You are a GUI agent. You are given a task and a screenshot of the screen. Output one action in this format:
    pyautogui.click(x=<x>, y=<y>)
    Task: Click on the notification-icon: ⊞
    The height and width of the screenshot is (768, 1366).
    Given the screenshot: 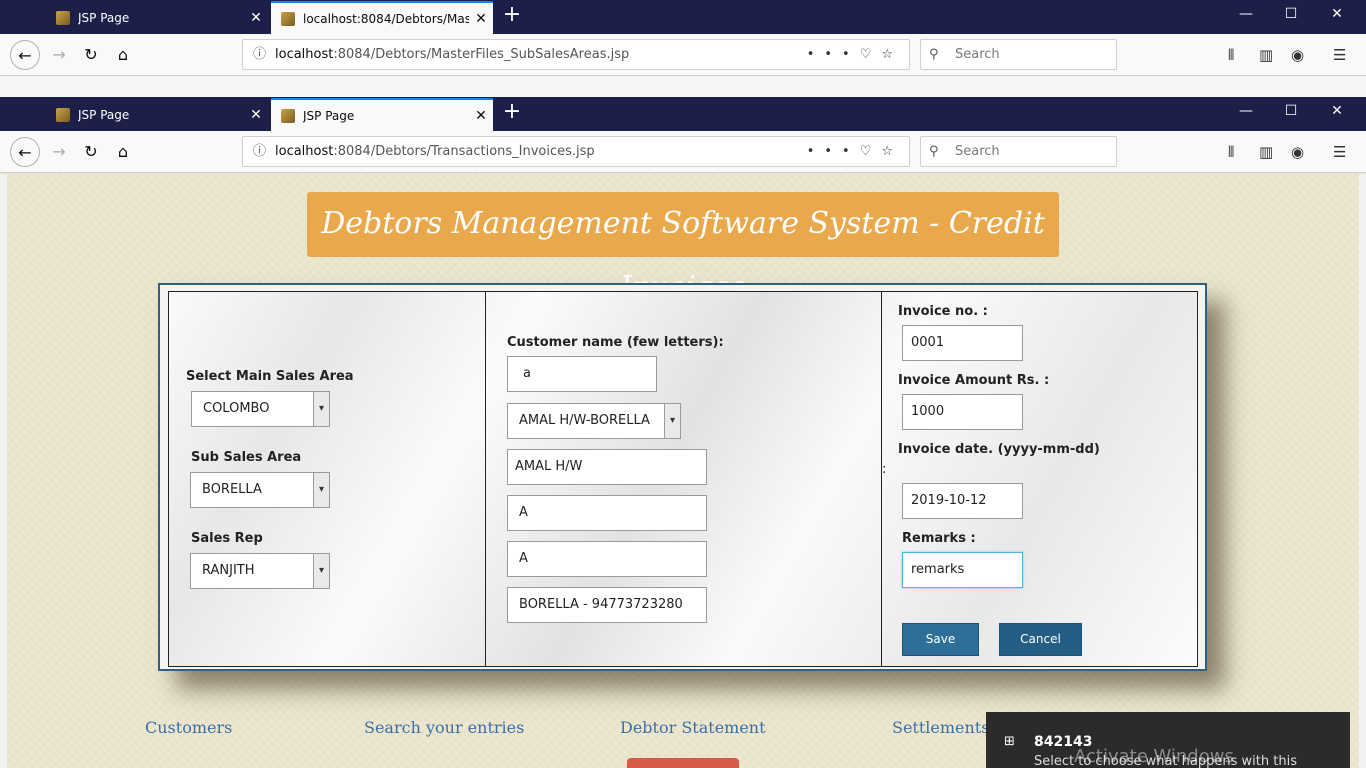 What is the action you would take?
    pyautogui.click(x=1009, y=741)
    